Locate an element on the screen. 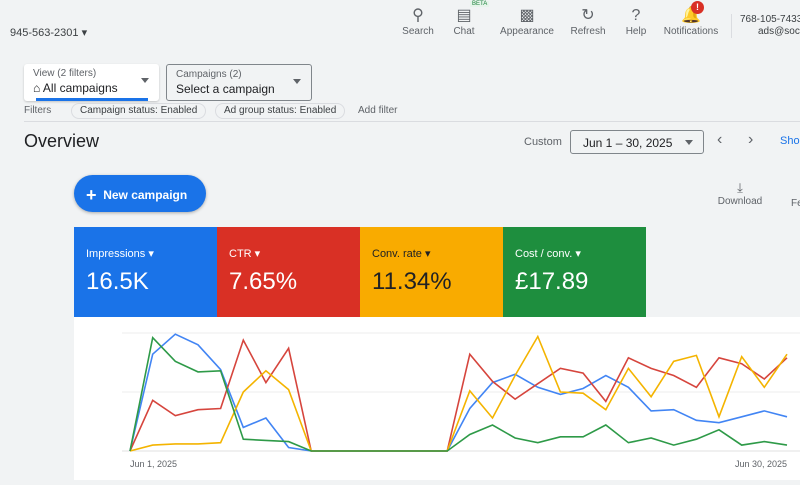 The height and width of the screenshot is (485, 800). metric-card-conv-rate: Conv. rate ▾ 11.34% is located at coordinates (431, 272).